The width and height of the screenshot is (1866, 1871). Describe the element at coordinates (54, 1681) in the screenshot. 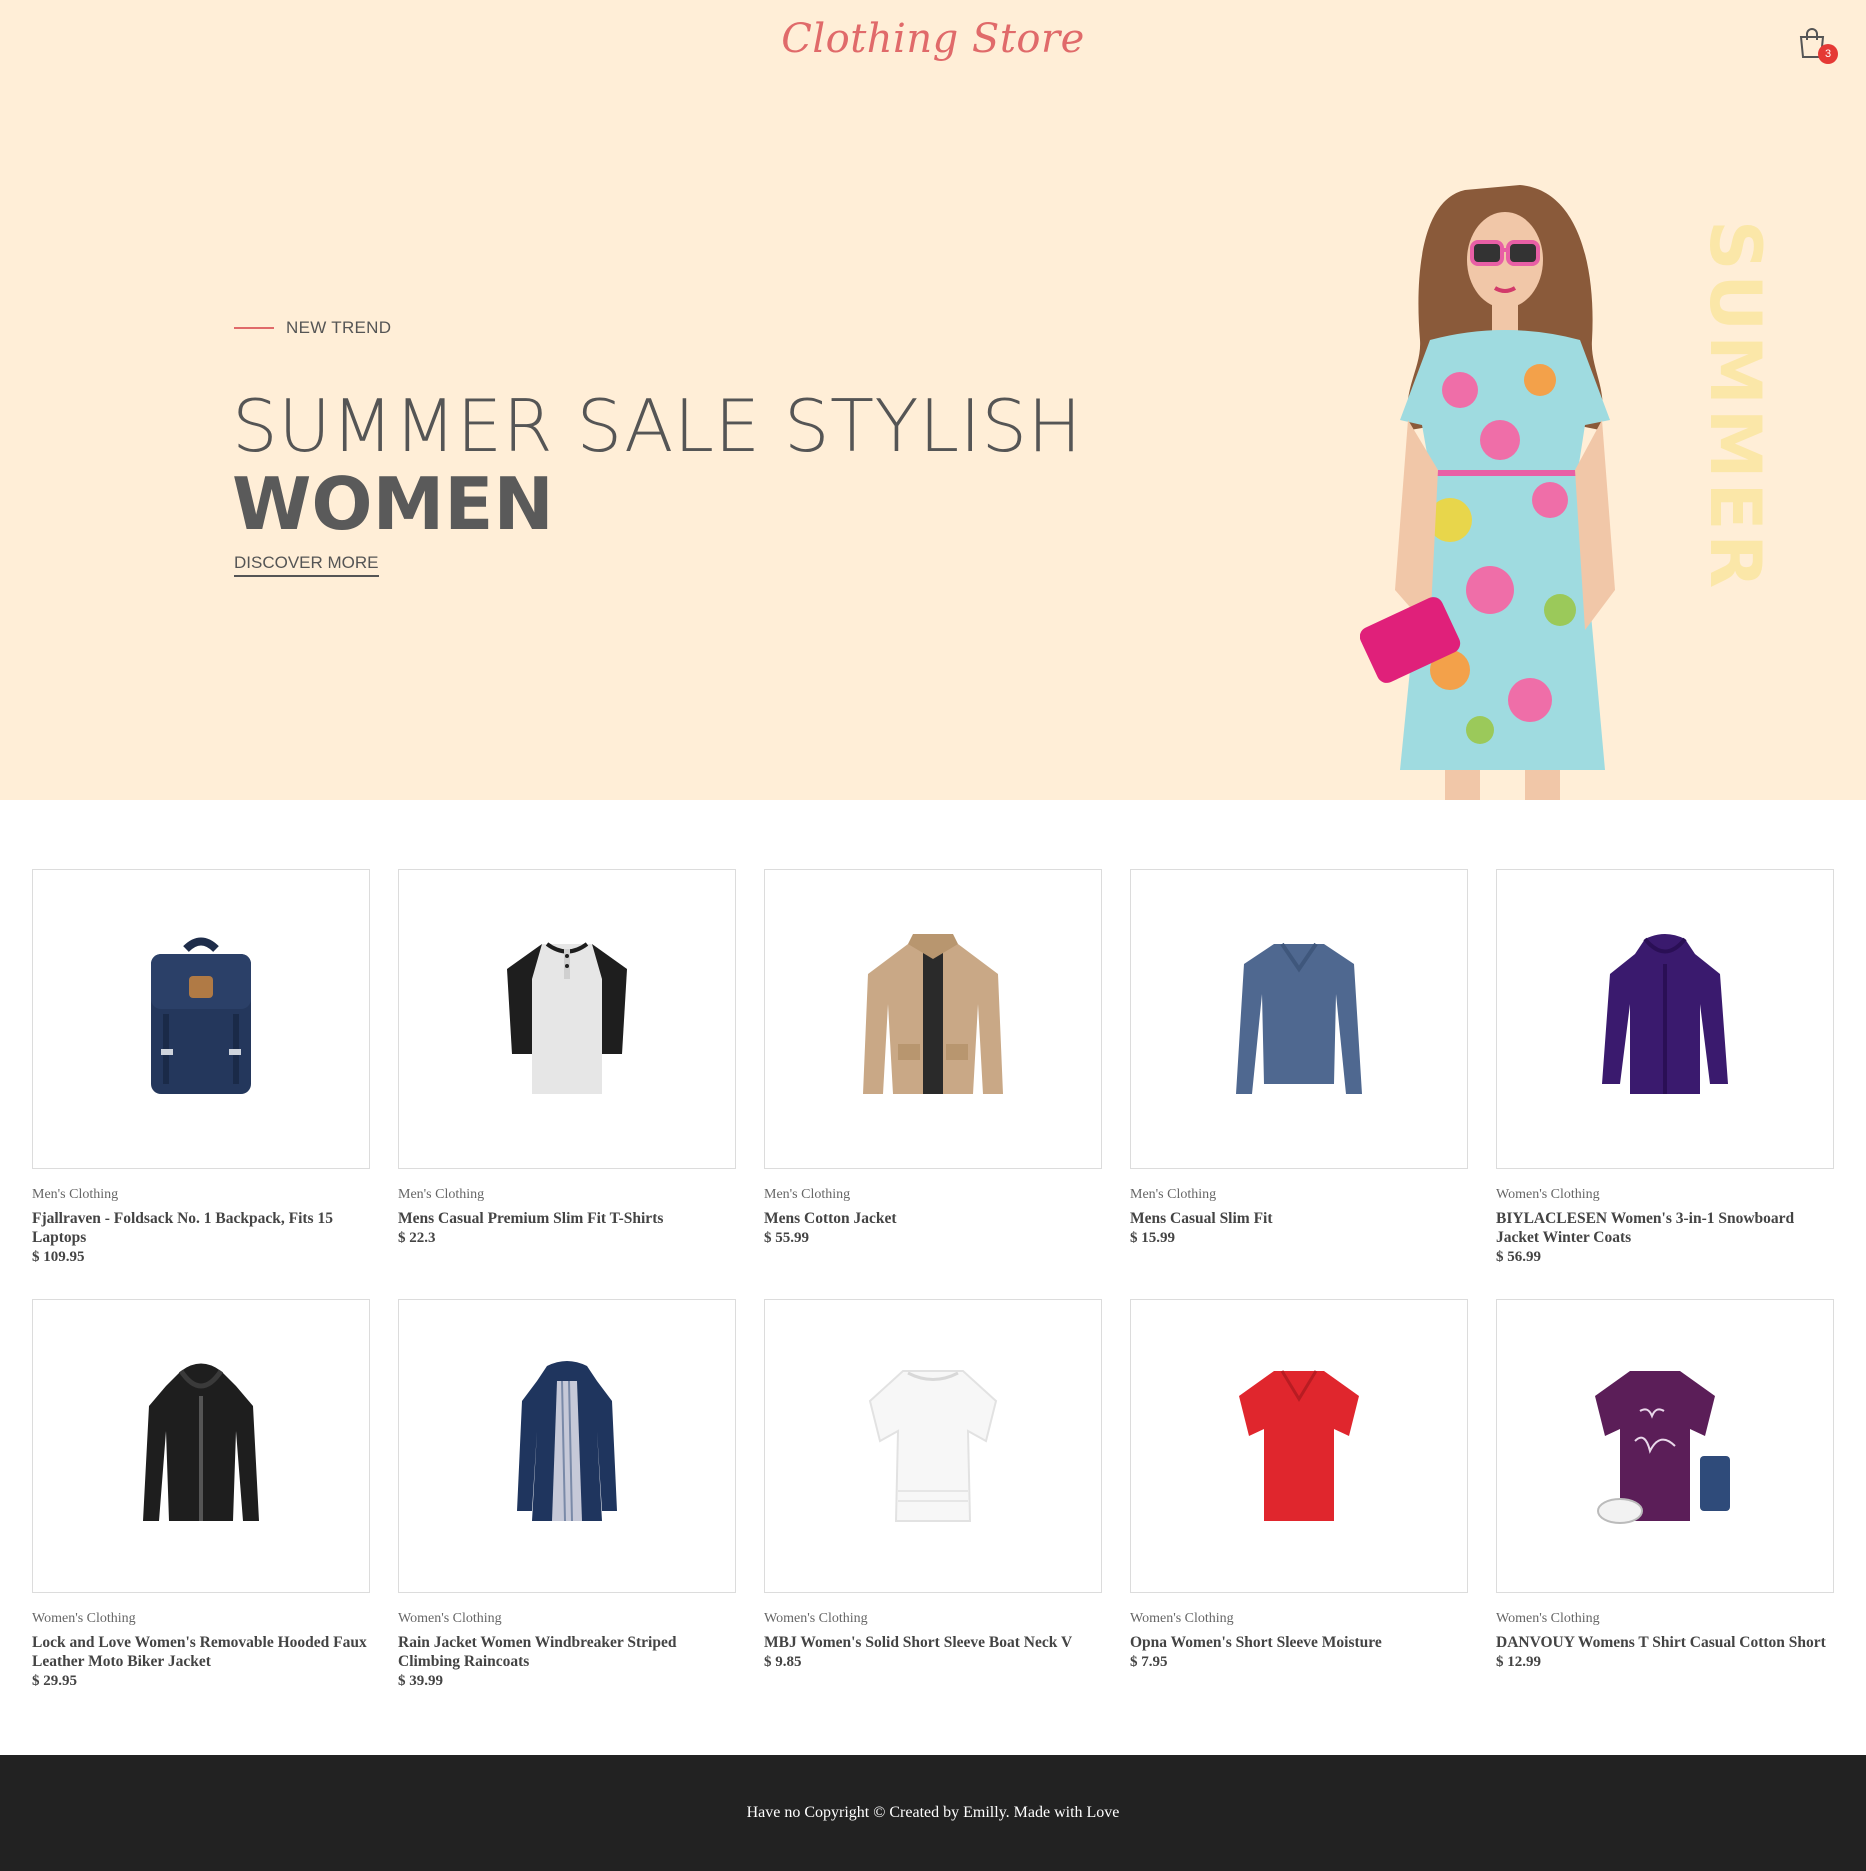

I see `product-price: $ 29.95` at that location.